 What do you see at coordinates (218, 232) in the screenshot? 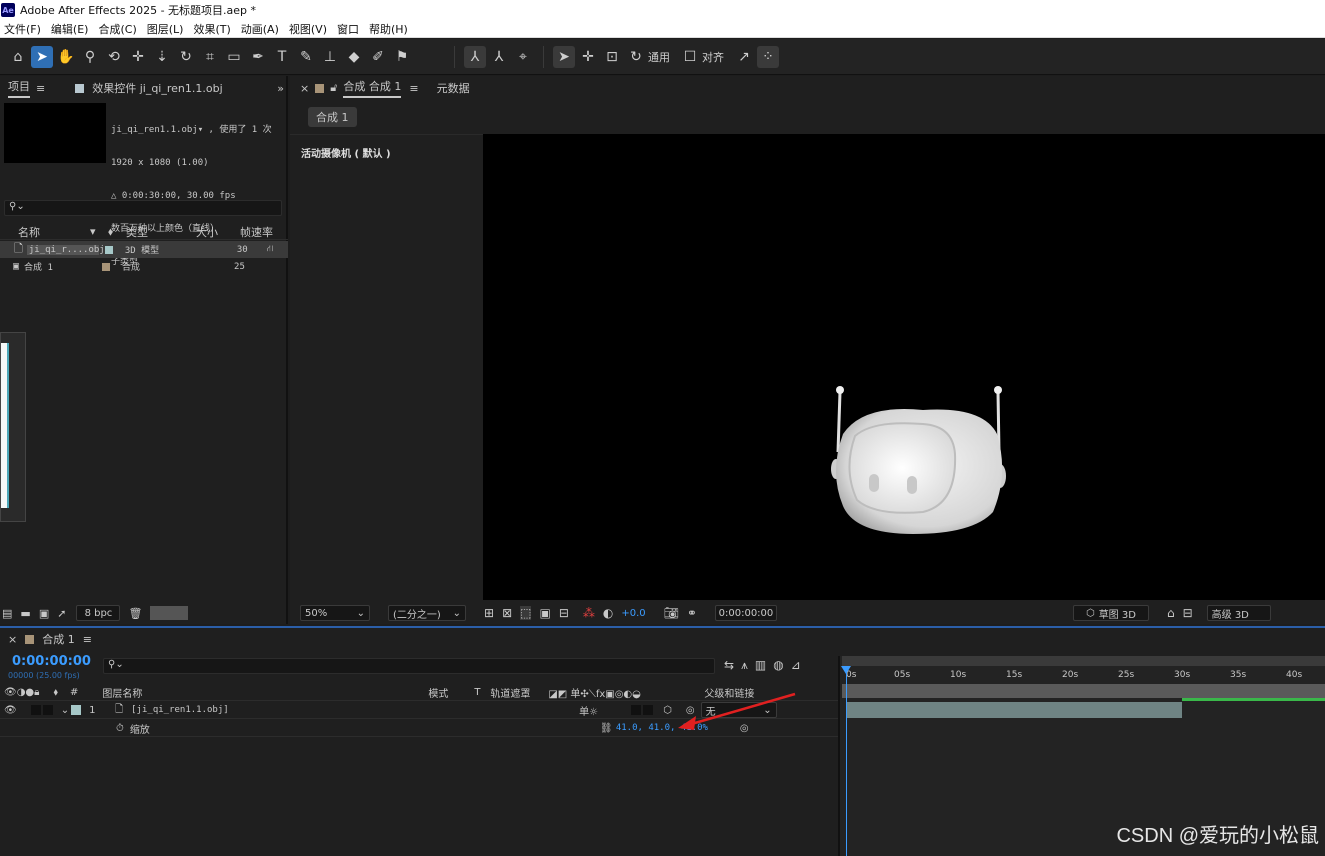
I see `col-size: 大小` at bounding box center [218, 232].